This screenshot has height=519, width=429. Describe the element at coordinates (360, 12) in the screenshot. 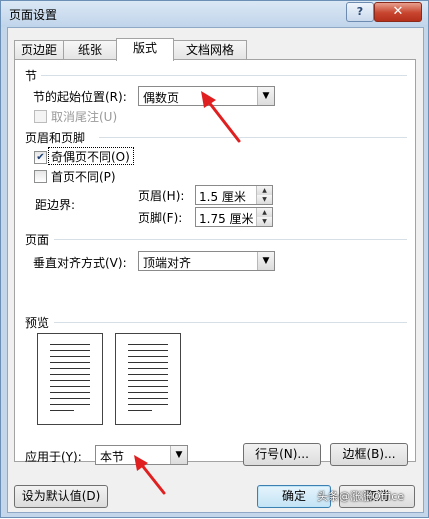

I see `help-button: ?` at that location.